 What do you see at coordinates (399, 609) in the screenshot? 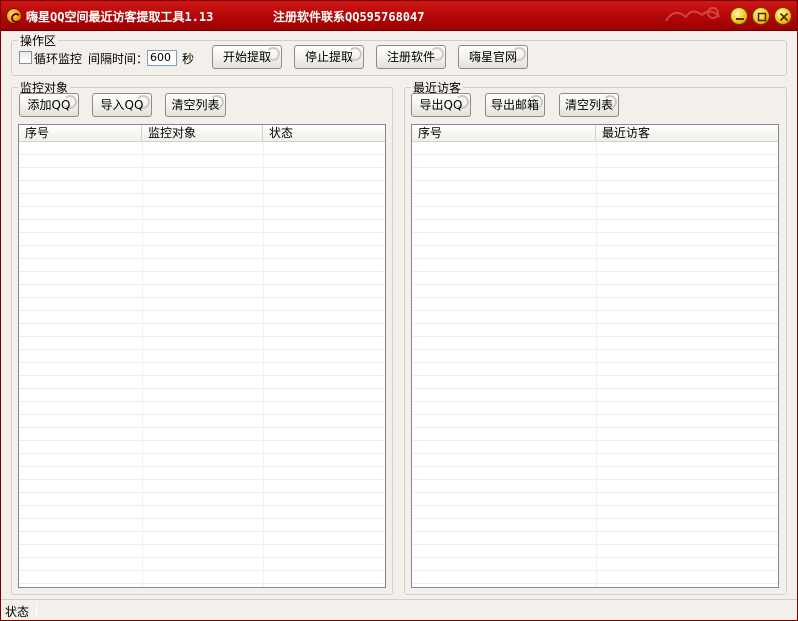
I see `status-bar: 状态` at bounding box center [399, 609].